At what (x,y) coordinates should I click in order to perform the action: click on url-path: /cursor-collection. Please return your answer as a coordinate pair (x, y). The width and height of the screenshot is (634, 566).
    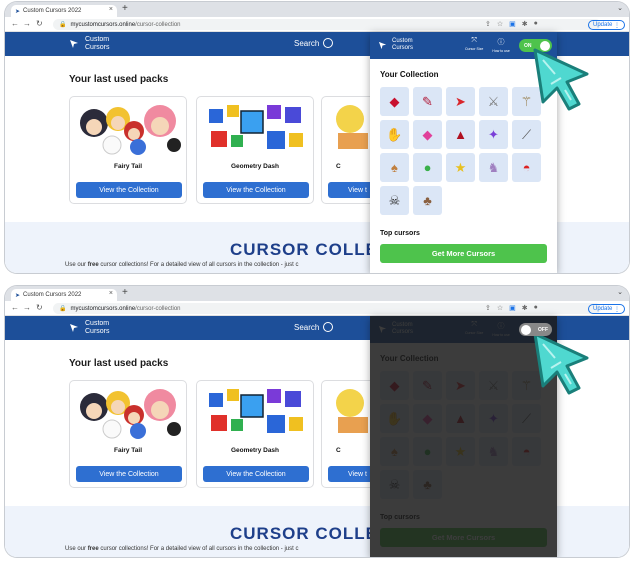
    Looking at the image, I should click on (158, 24).